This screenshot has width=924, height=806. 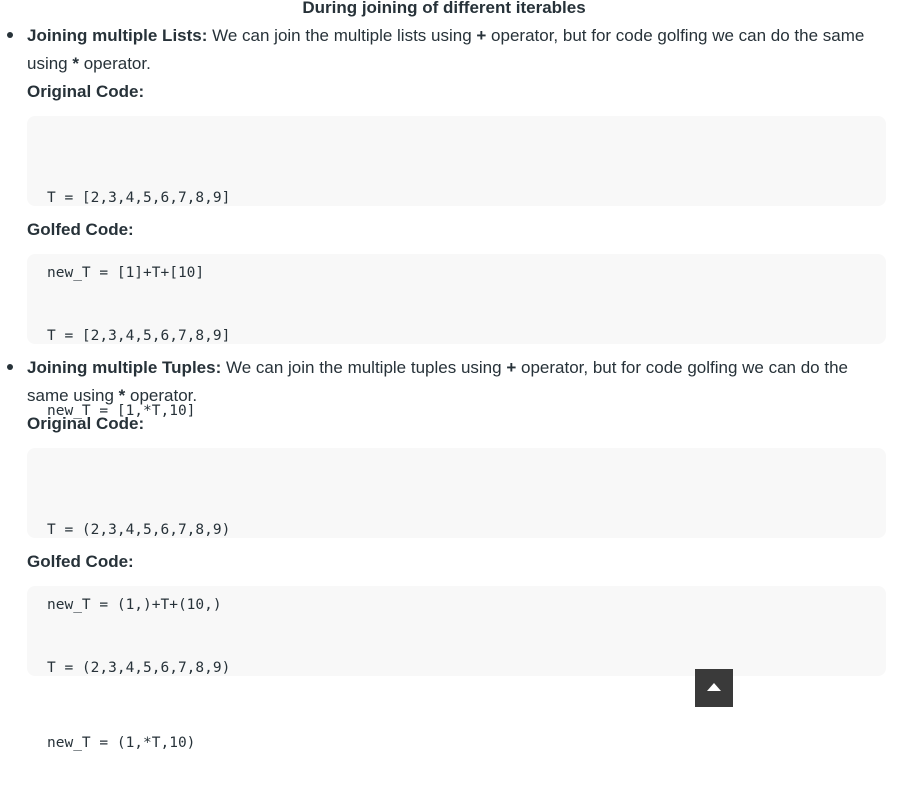 What do you see at coordinates (121, 743) in the screenshot?
I see `code-line: new_T = (1,*T,10)` at bounding box center [121, 743].